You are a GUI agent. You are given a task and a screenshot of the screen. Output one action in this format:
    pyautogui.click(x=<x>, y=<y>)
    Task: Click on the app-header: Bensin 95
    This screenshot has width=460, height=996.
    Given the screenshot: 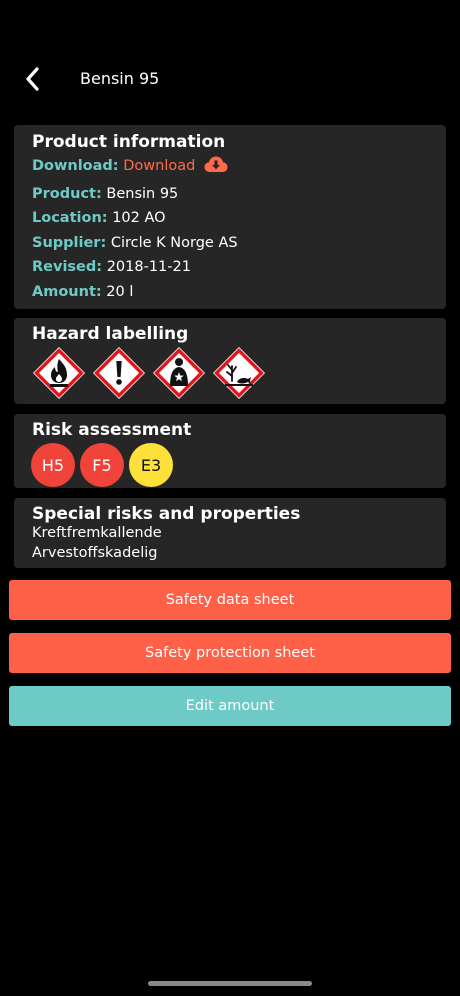 What is the action you would take?
    pyautogui.click(x=230, y=80)
    